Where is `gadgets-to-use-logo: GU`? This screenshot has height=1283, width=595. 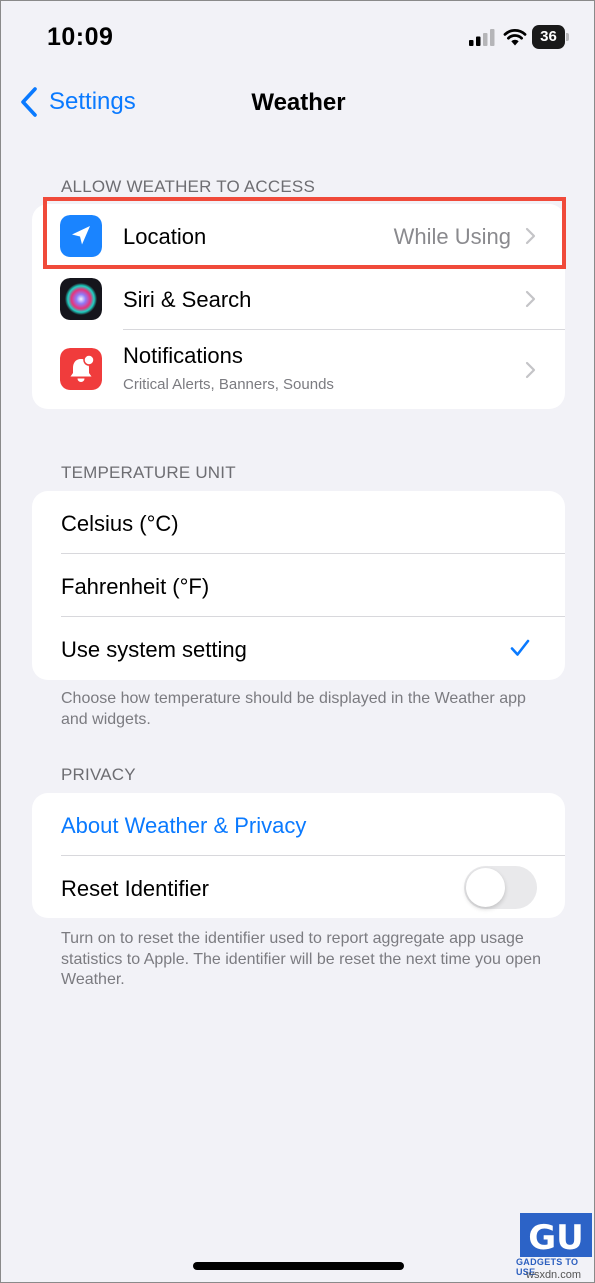
gadgets-to-use-logo: GU is located at coordinates (556, 1235).